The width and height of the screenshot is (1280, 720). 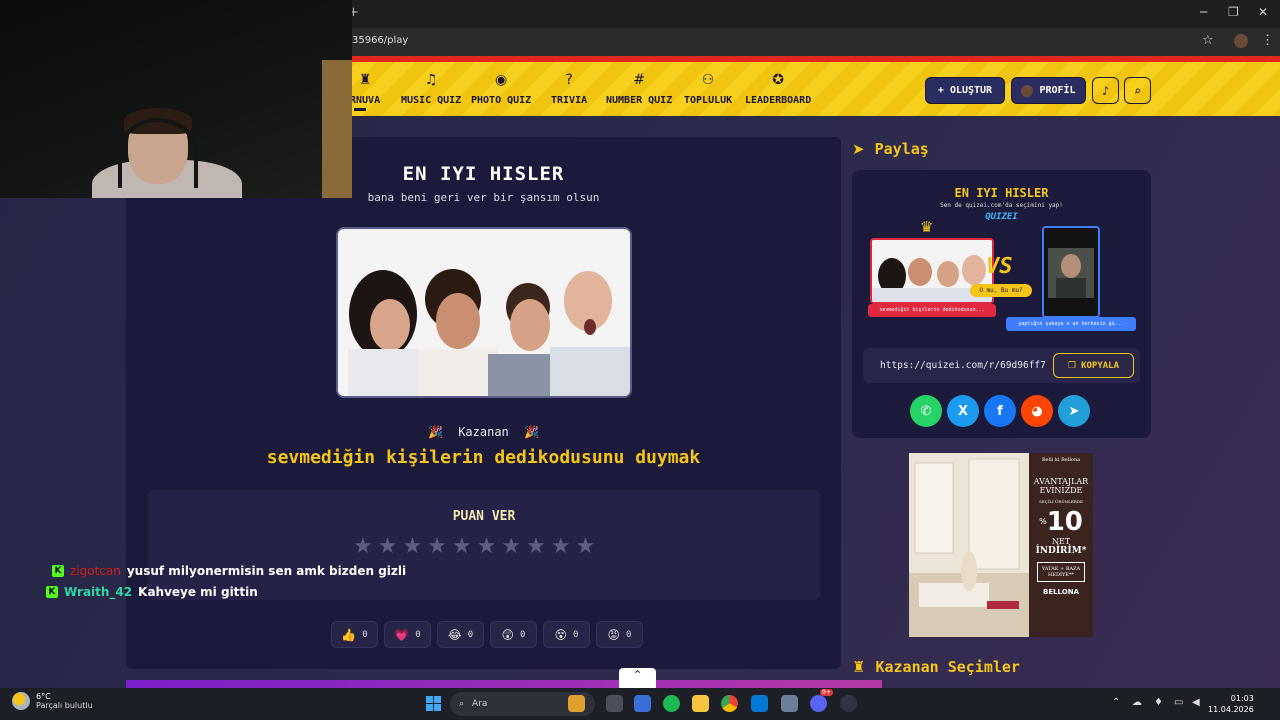 I want to click on reaction-button: 💗 0, so click(x=407, y=634).